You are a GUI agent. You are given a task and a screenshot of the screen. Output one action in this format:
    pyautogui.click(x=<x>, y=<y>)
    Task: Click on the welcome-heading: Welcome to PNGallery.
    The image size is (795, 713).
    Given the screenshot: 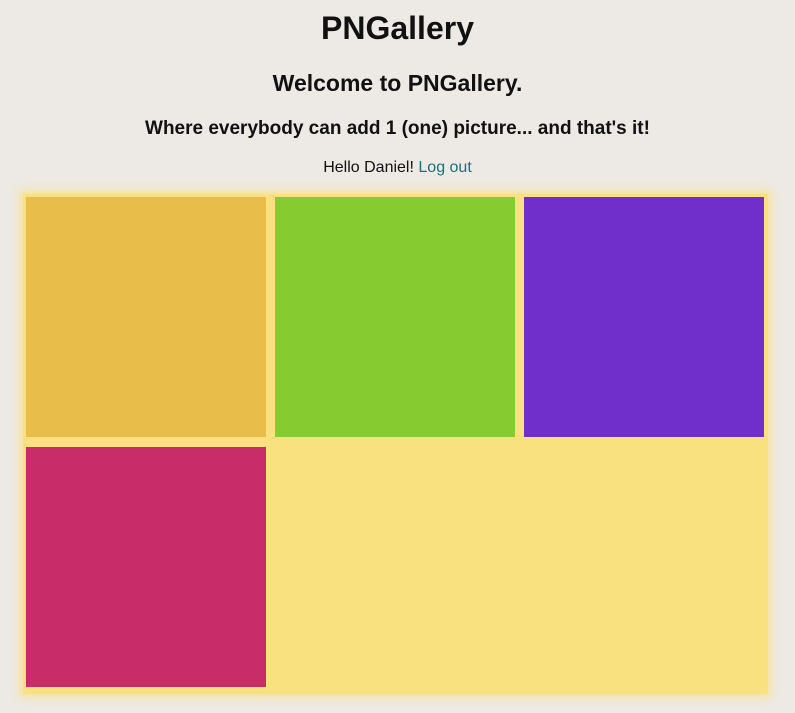 What is the action you would take?
    pyautogui.click(x=397, y=83)
    